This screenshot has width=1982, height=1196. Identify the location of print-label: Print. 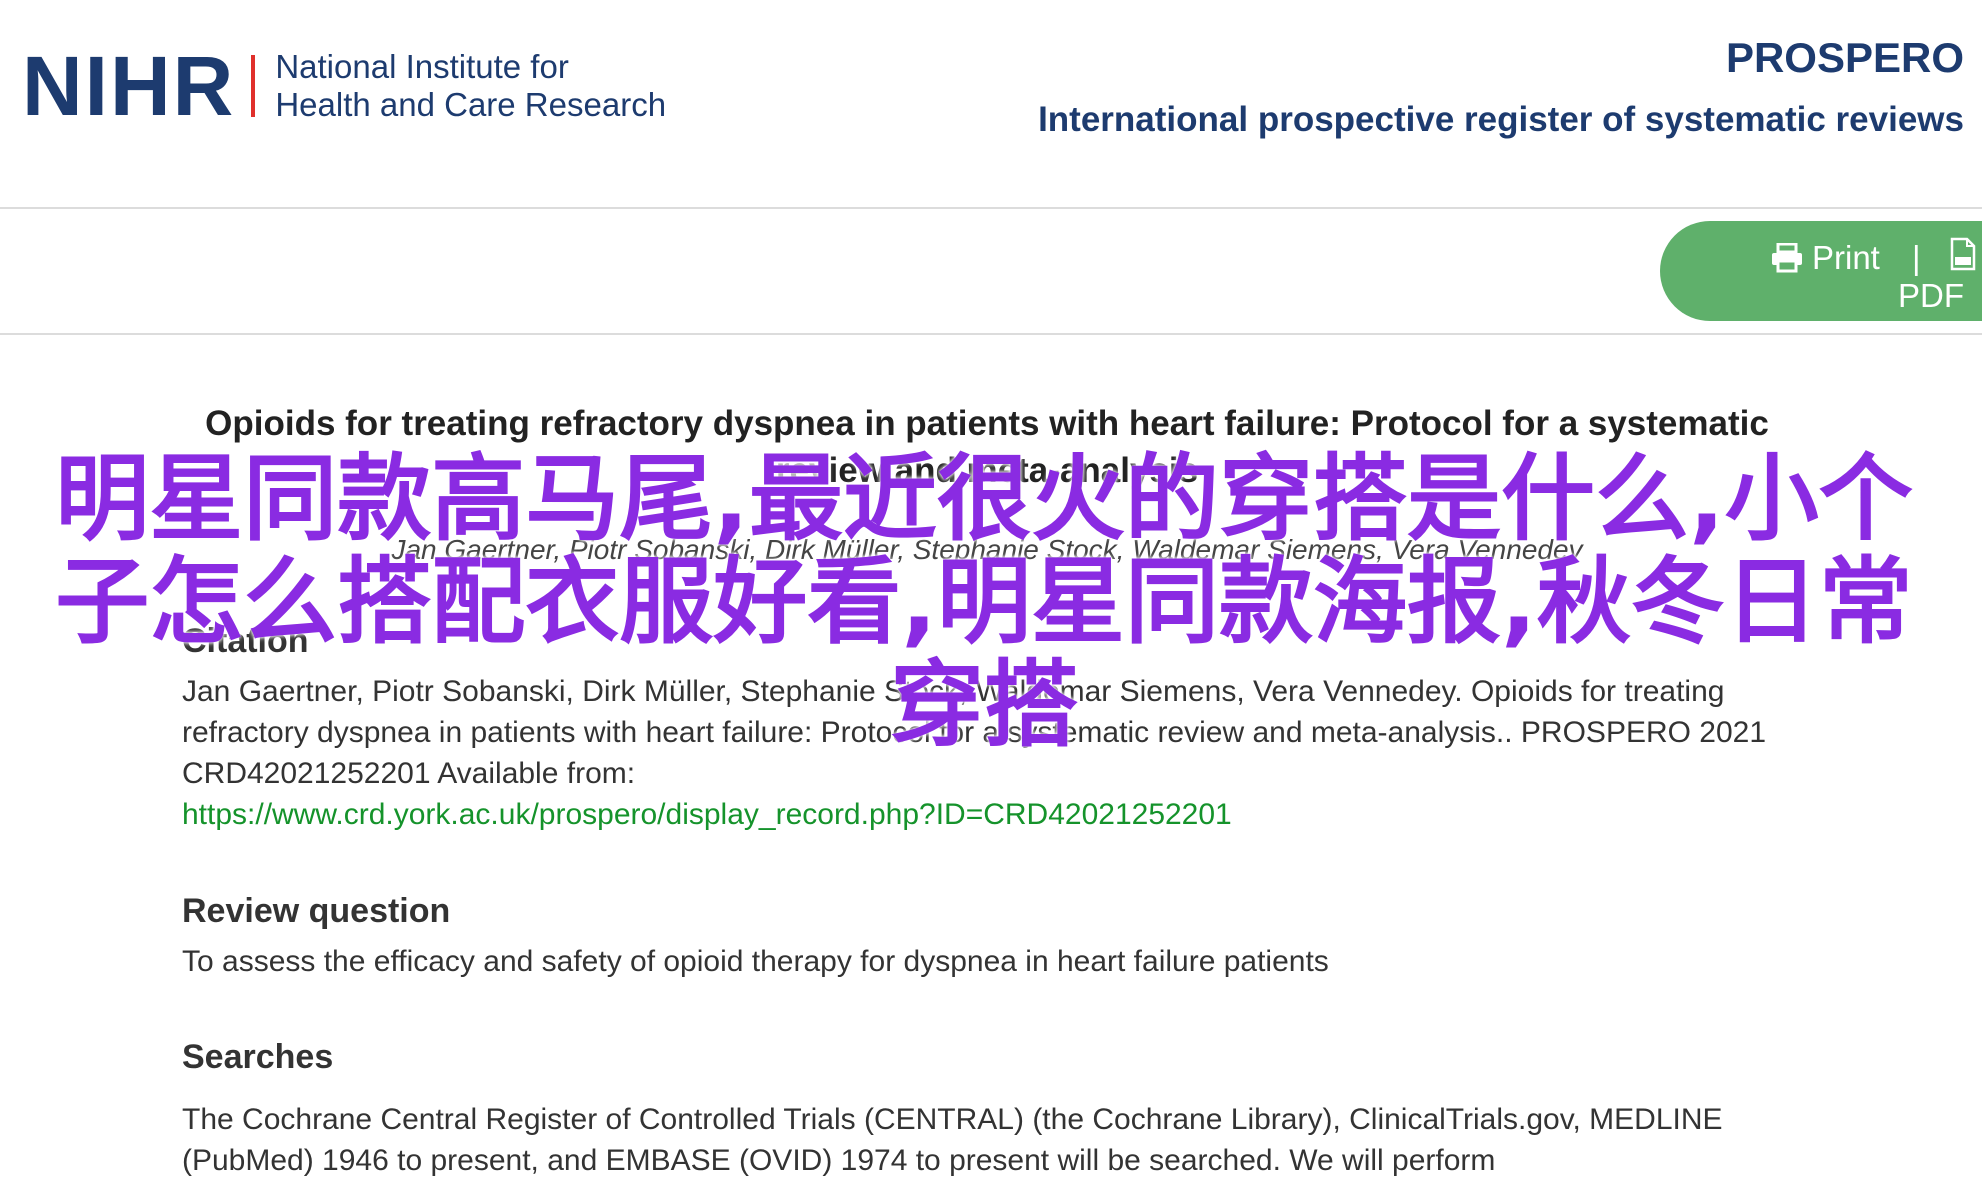
(1846, 257).